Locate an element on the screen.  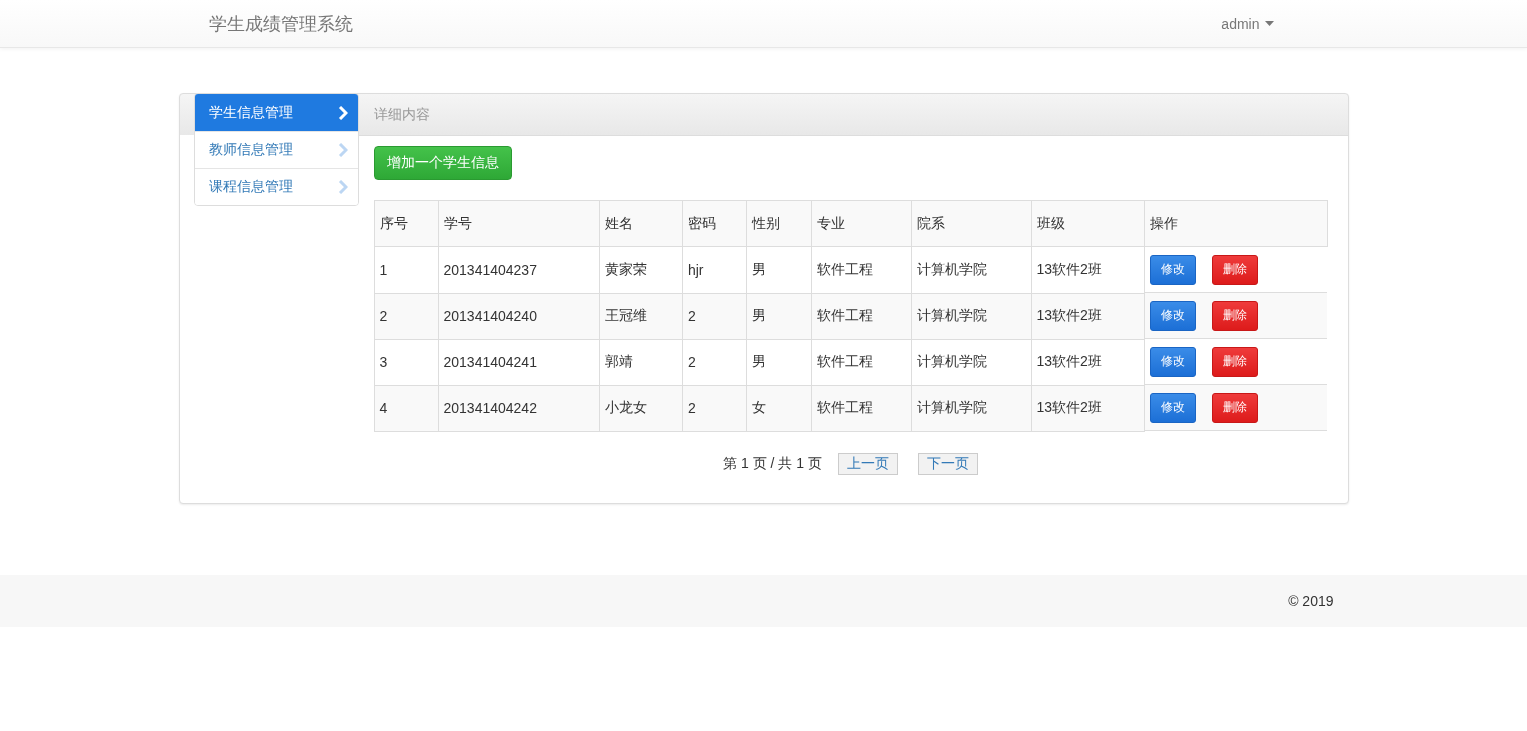
table-cell: 女 is located at coordinates (779, 408).